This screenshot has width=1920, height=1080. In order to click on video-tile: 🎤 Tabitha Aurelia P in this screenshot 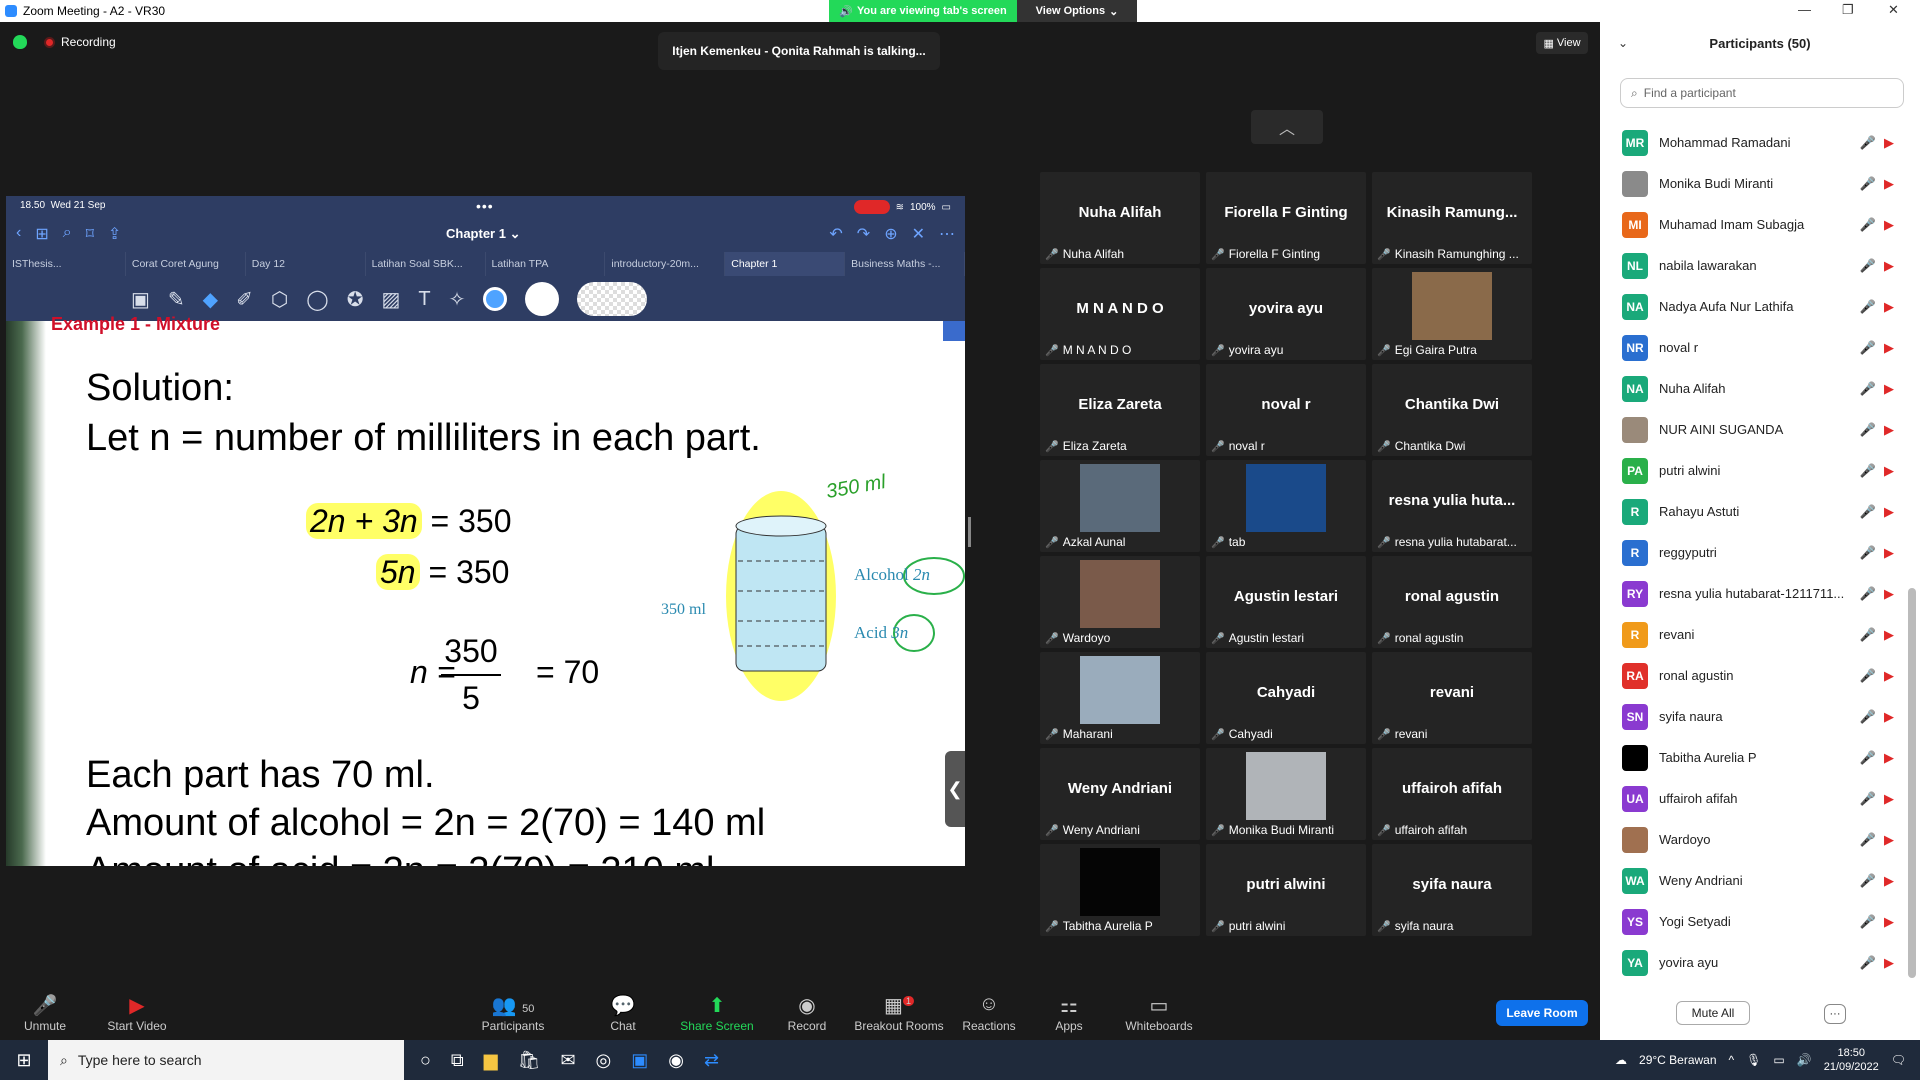, I will do `click(1120, 890)`.